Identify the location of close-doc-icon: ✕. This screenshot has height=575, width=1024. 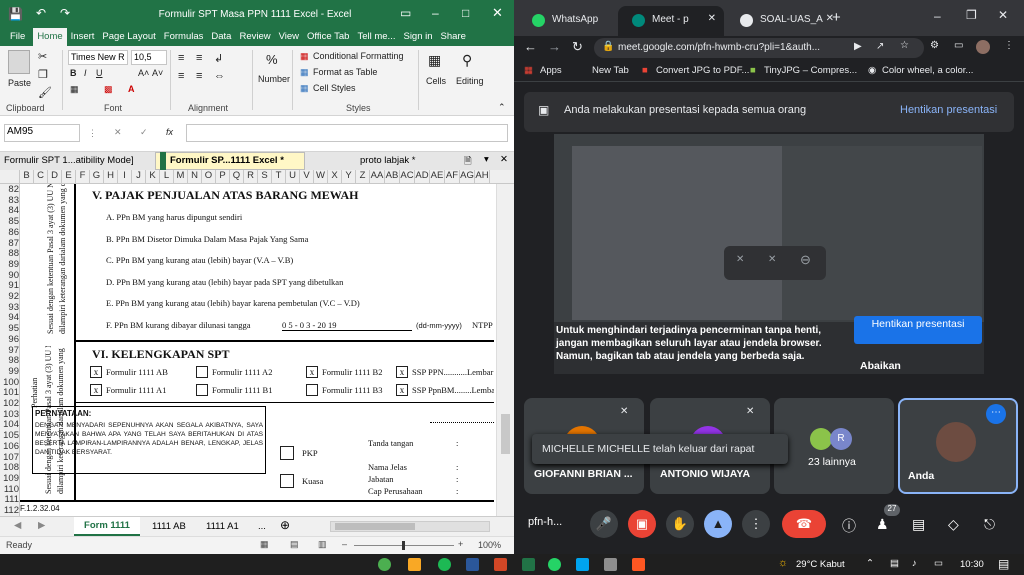
(504, 159).